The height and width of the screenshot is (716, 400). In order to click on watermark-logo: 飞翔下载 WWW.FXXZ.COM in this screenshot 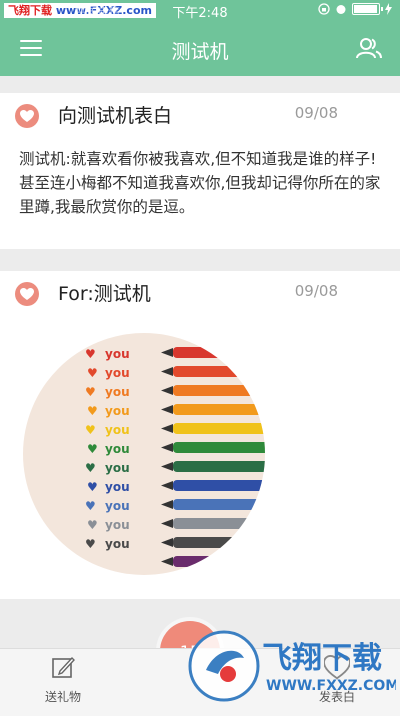, I will do `click(292, 666)`.